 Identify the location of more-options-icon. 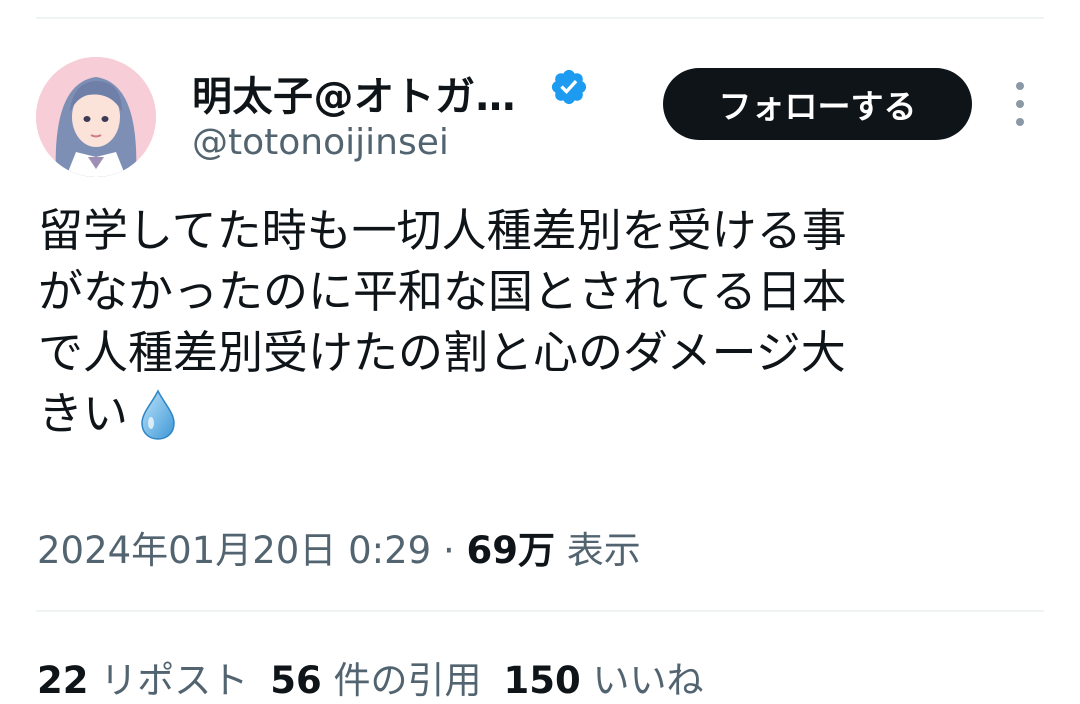
(1020, 104).